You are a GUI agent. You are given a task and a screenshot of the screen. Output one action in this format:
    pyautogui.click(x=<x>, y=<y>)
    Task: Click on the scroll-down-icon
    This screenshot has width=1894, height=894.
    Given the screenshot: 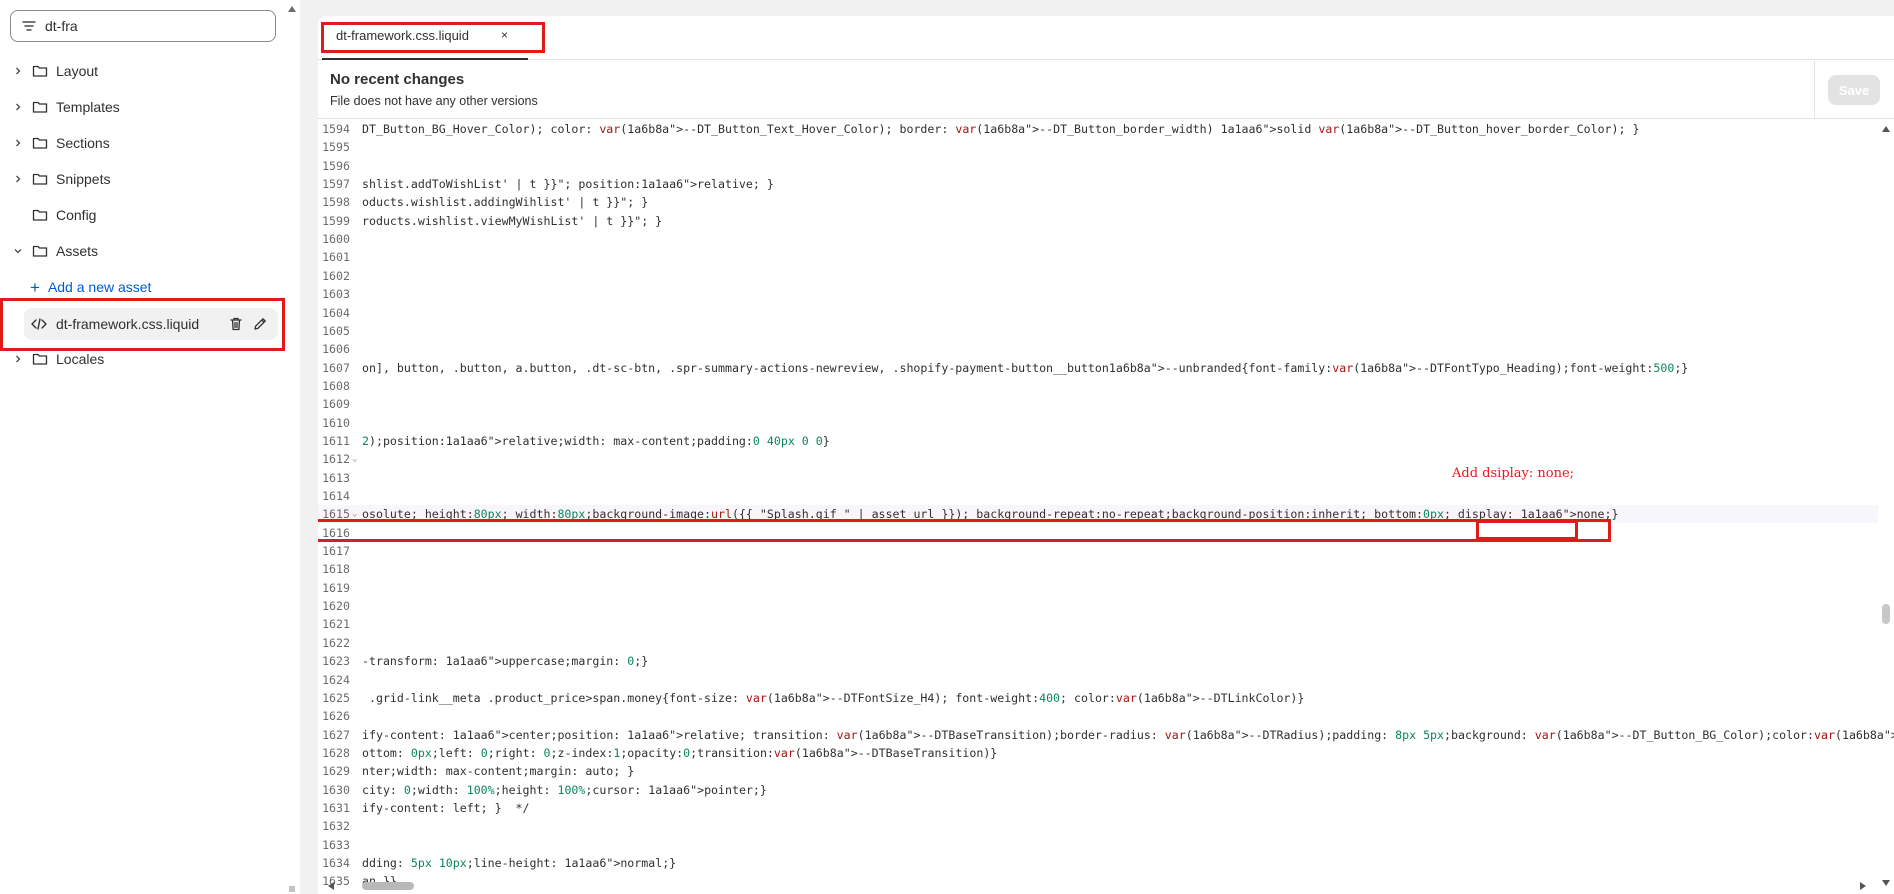 What is the action you would take?
    pyautogui.click(x=1886, y=883)
    